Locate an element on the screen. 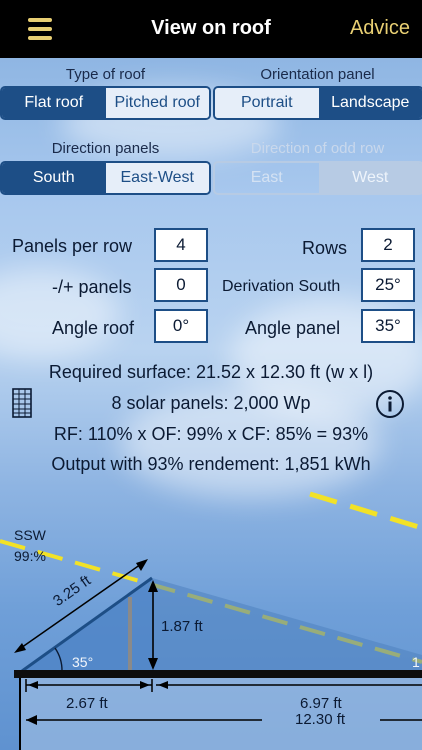  roof-base is located at coordinates (218, 674).